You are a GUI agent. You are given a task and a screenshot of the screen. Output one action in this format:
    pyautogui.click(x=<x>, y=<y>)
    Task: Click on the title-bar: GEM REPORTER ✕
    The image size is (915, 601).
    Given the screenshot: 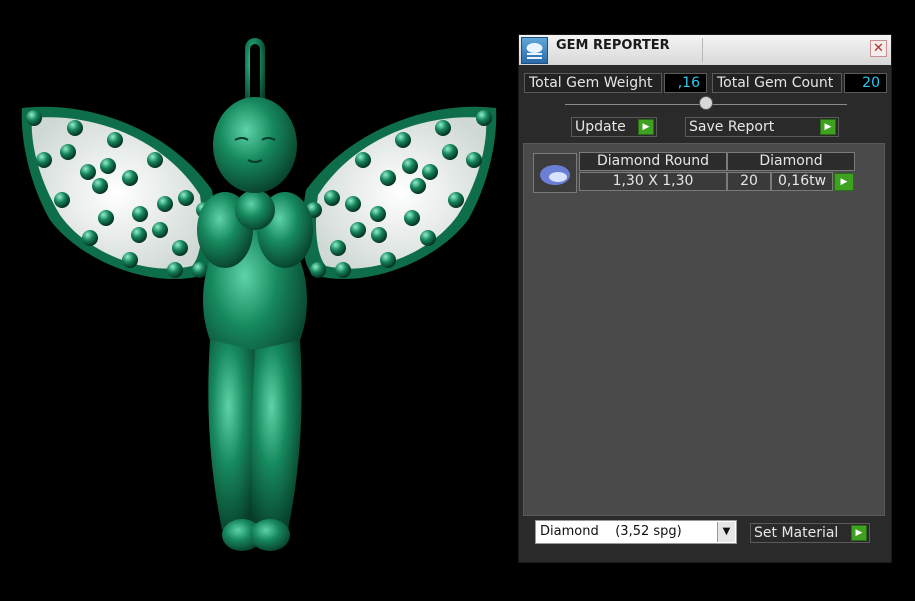 What is the action you would take?
    pyautogui.click(x=705, y=50)
    